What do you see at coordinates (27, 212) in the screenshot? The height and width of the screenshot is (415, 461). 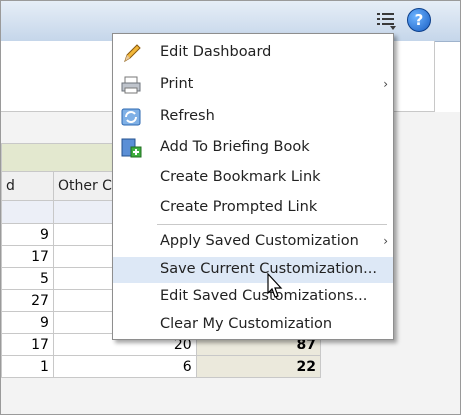 I see `subheader-cell` at bounding box center [27, 212].